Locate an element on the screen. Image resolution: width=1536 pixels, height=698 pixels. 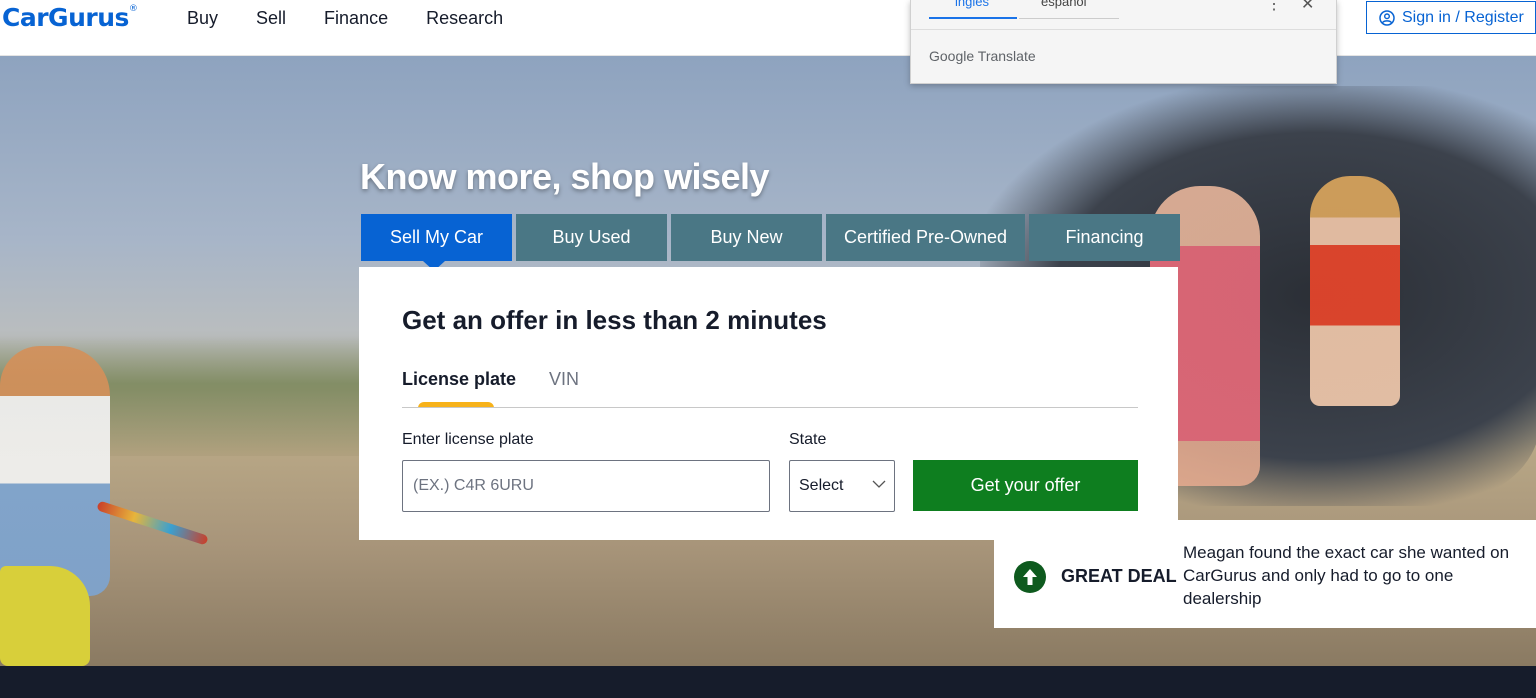
get-offer-button: Get your offer is located at coordinates (1025, 485).